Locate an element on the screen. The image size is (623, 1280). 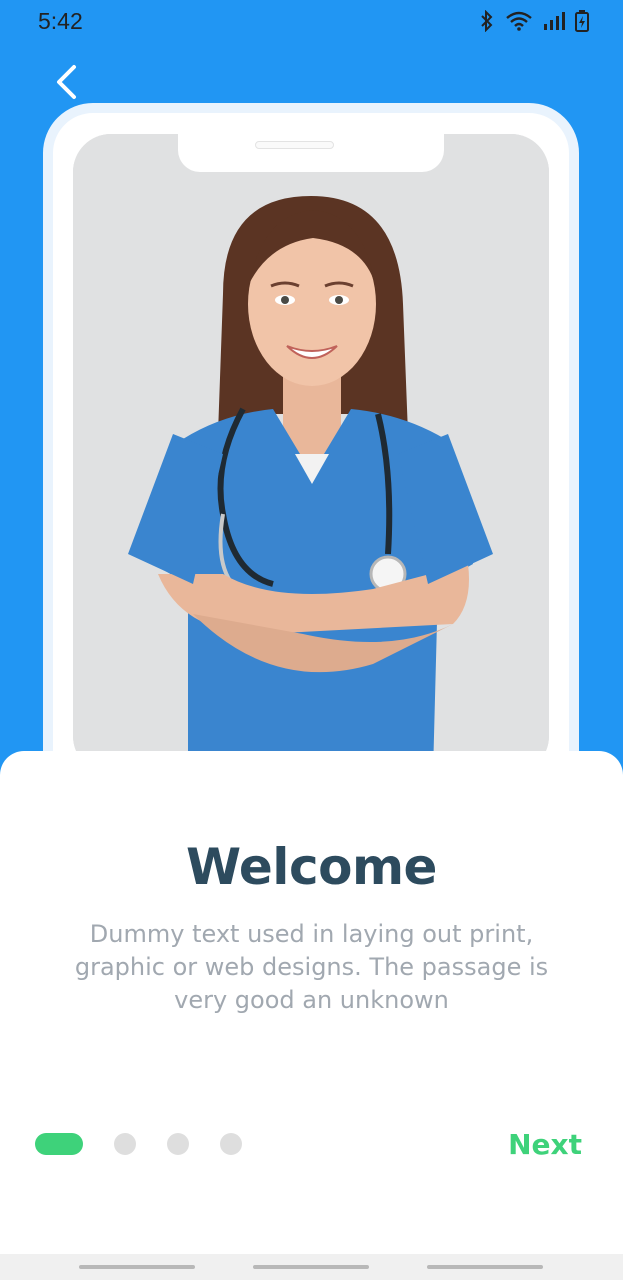
bluetooth-icon is located at coordinates (487, 21).